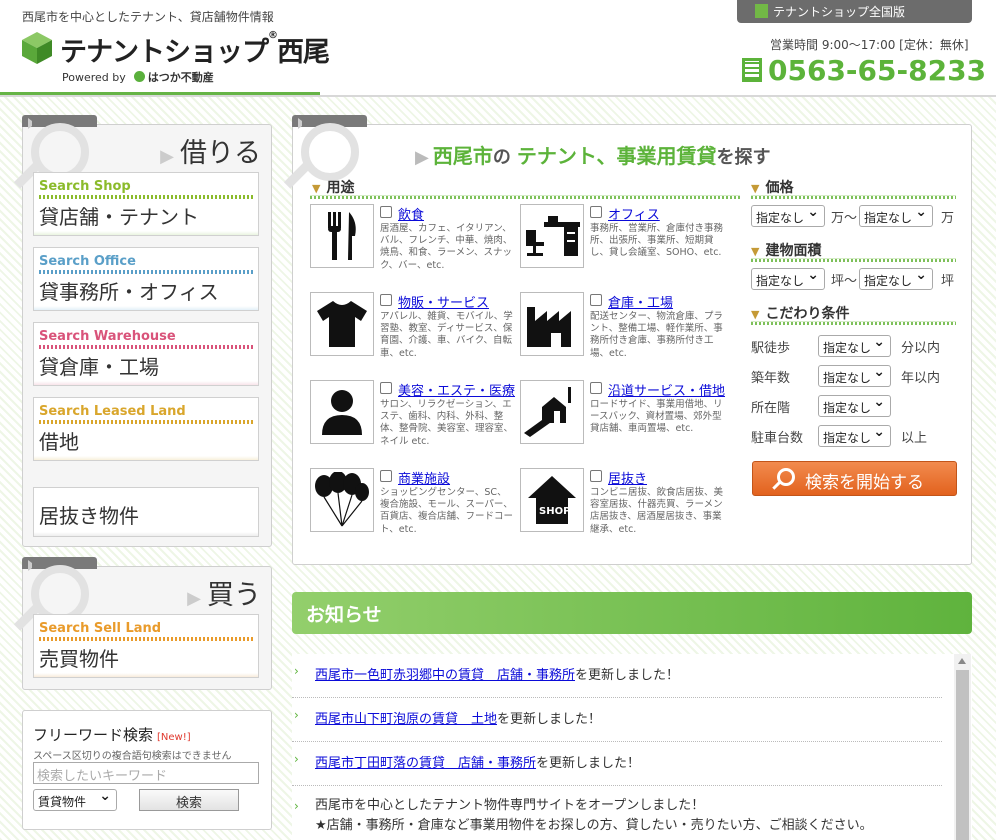  Describe the element at coordinates (112, 411) in the screenshot. I see `category-en-label: Search Leased Land` at that location.